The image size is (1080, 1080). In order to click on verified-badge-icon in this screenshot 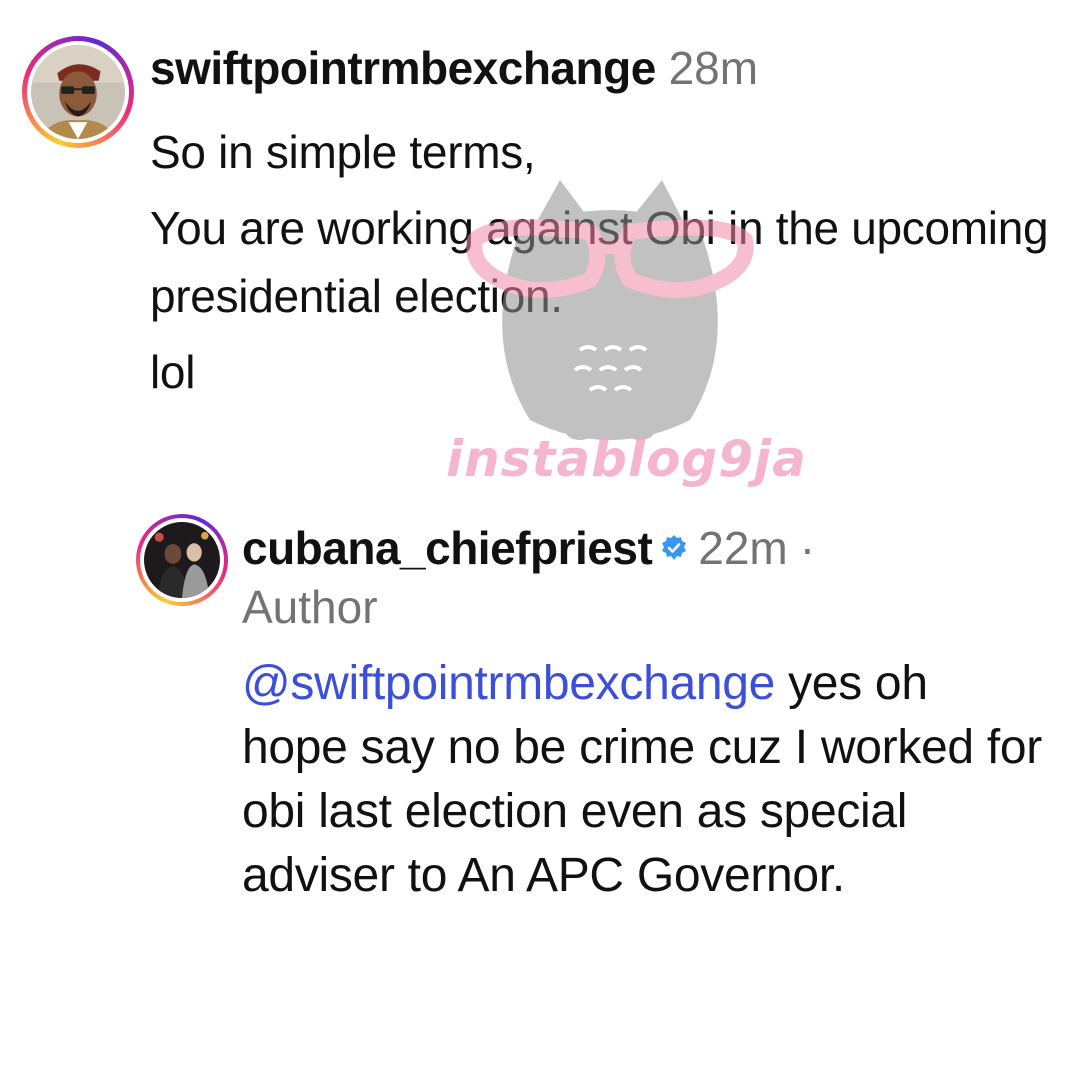, I will do `click(674, 548)`.